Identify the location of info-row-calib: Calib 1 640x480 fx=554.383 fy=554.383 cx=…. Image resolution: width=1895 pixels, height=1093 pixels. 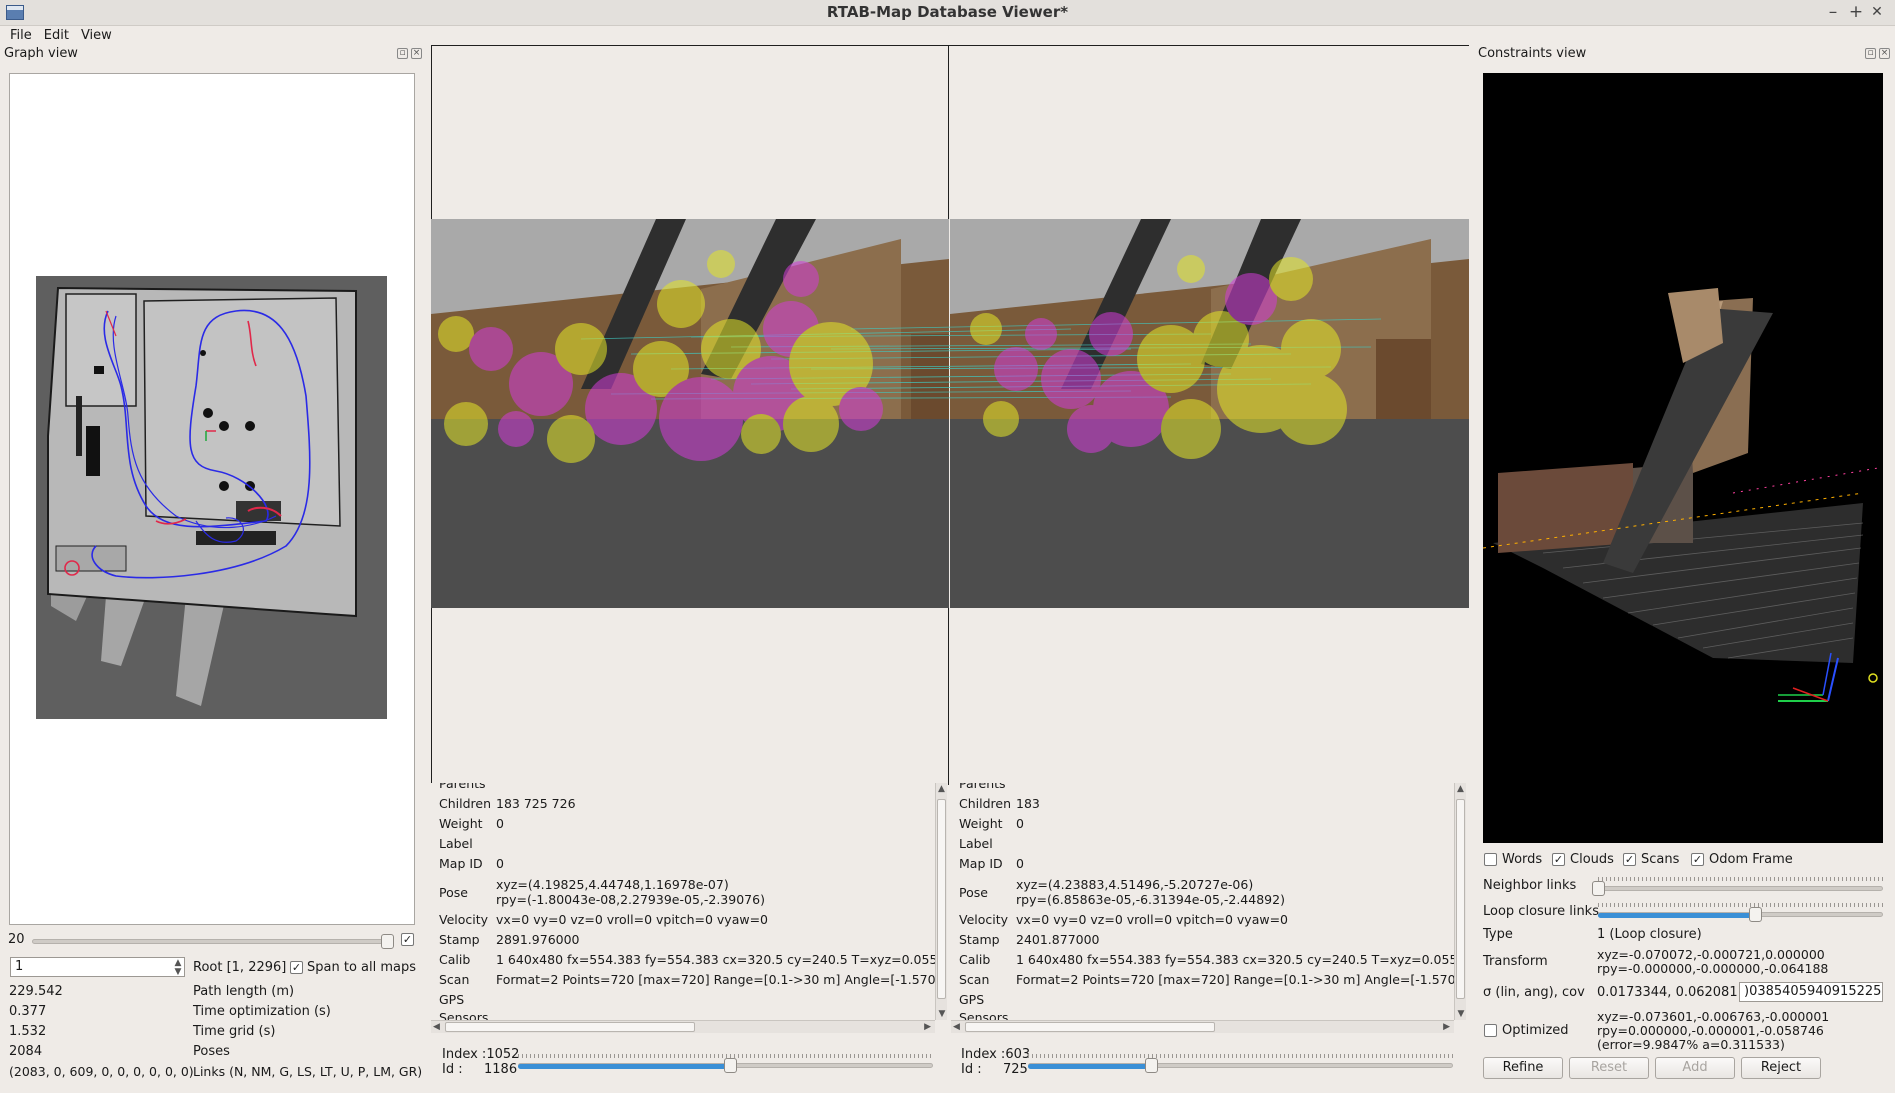
(1206, 959).